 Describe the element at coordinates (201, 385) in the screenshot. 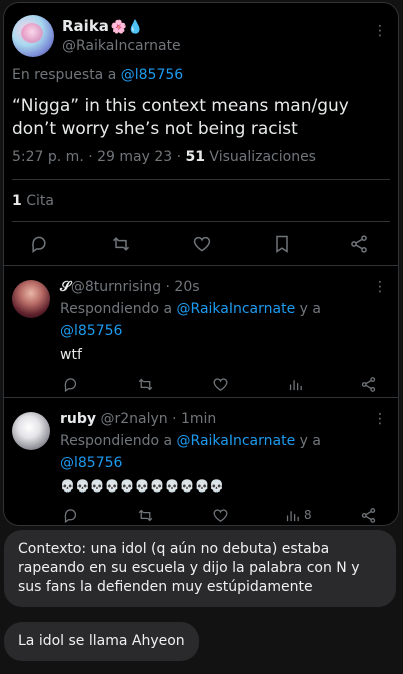

I see `reply-actions` at that location.